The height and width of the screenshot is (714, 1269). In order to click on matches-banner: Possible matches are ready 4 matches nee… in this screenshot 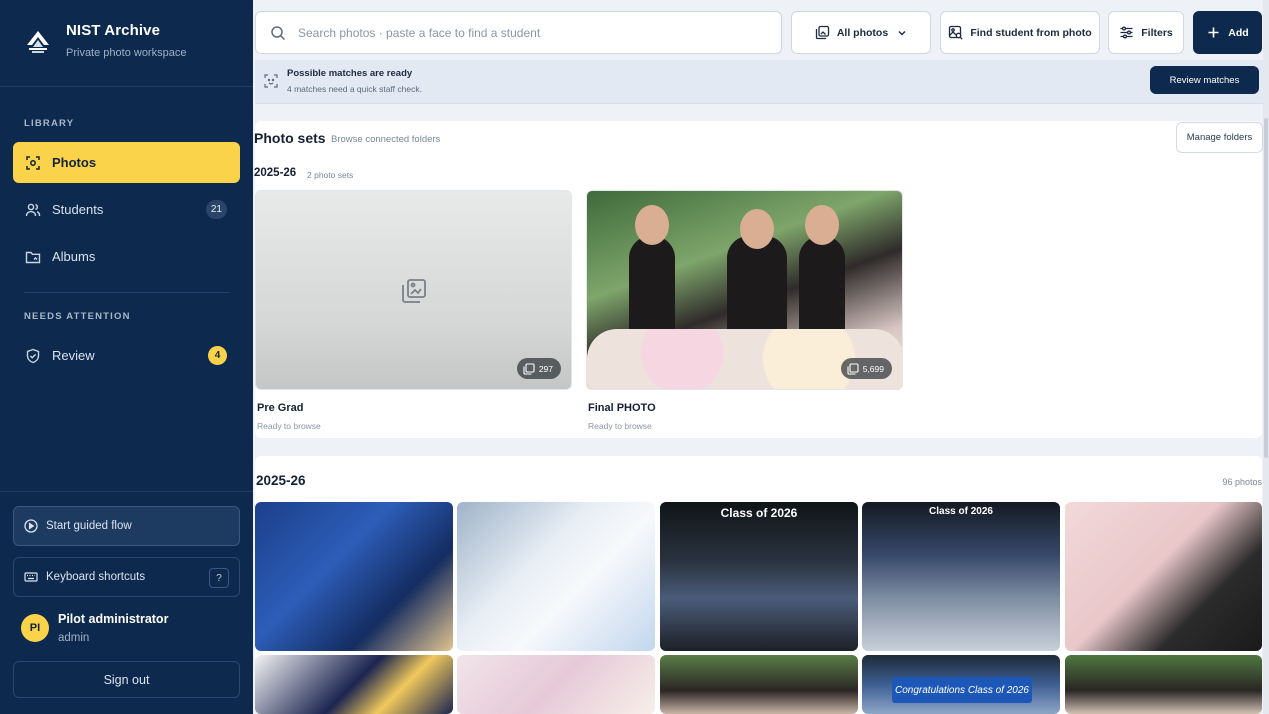, I will do `click(762, 82)`.